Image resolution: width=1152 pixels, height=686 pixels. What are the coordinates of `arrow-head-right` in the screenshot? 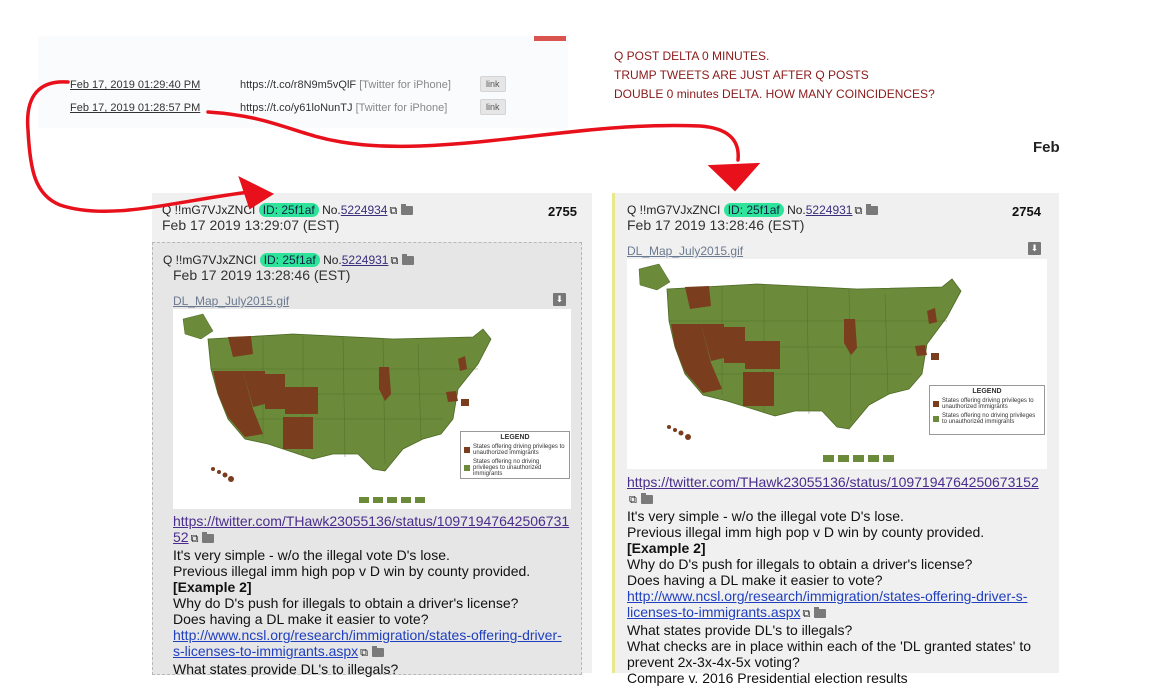 It's located at (734, 177).